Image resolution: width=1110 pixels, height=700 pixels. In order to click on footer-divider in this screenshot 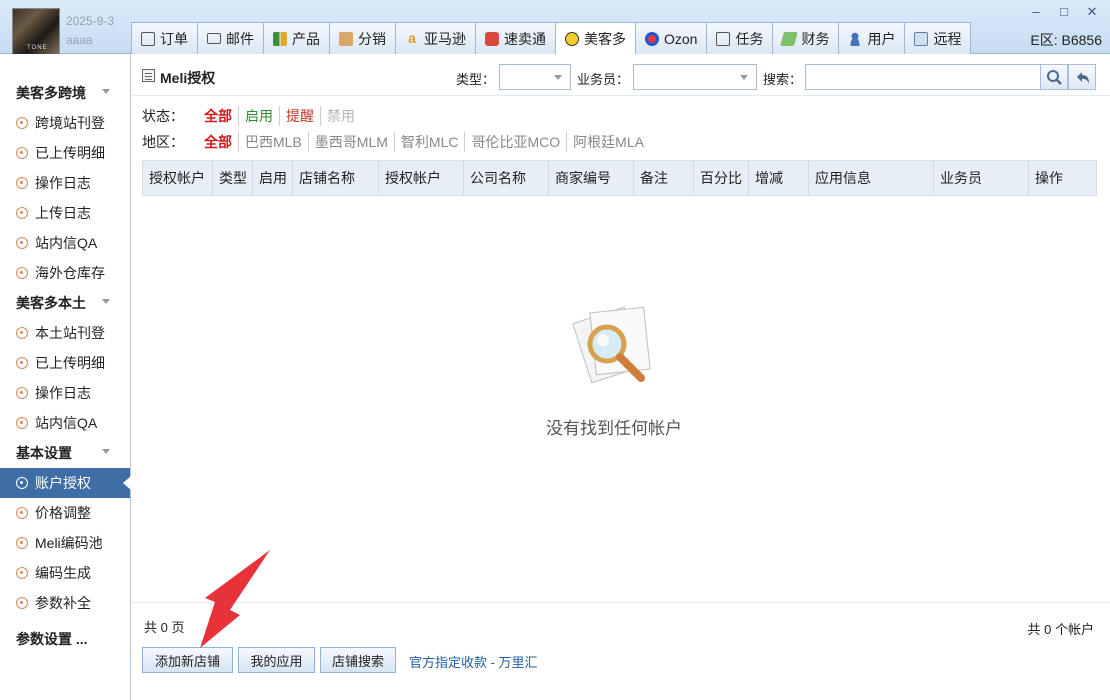, I will do `click(621, 602)`.